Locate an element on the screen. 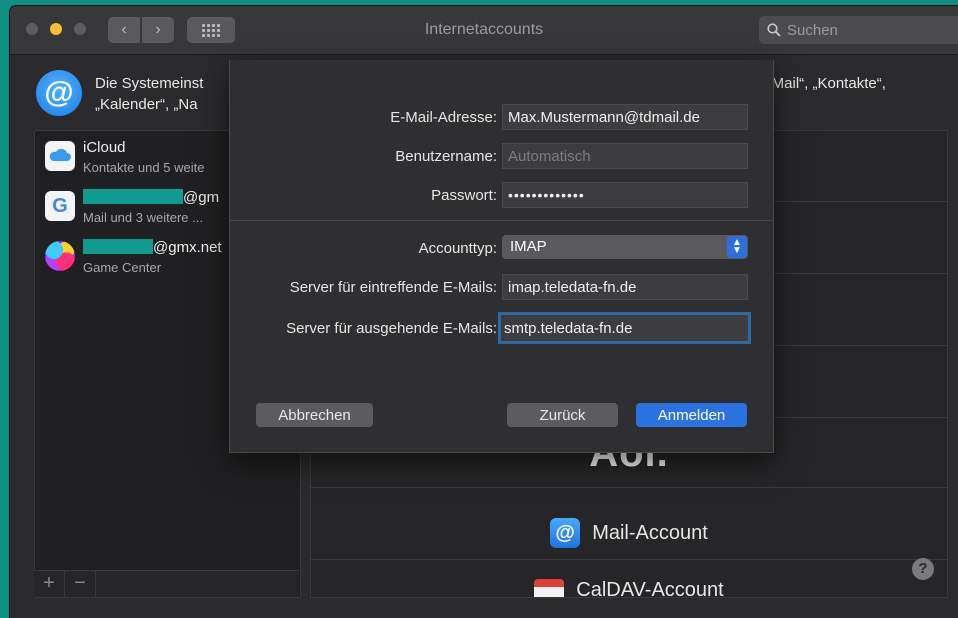  password-field: ••••••••••••• is located at coordinates (625, 195).